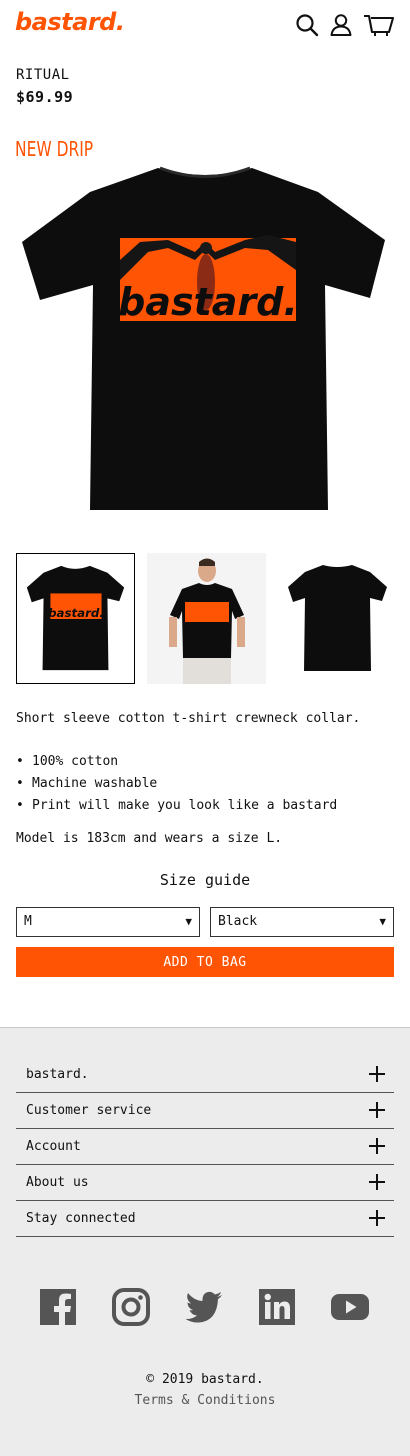 The height and width of the screenshot is (1456, 410). What do you see at coordinates (205, 1075) in the screenshot?
I see `footer-section-bastard: bastard.` at bounding box center [205, 1075].